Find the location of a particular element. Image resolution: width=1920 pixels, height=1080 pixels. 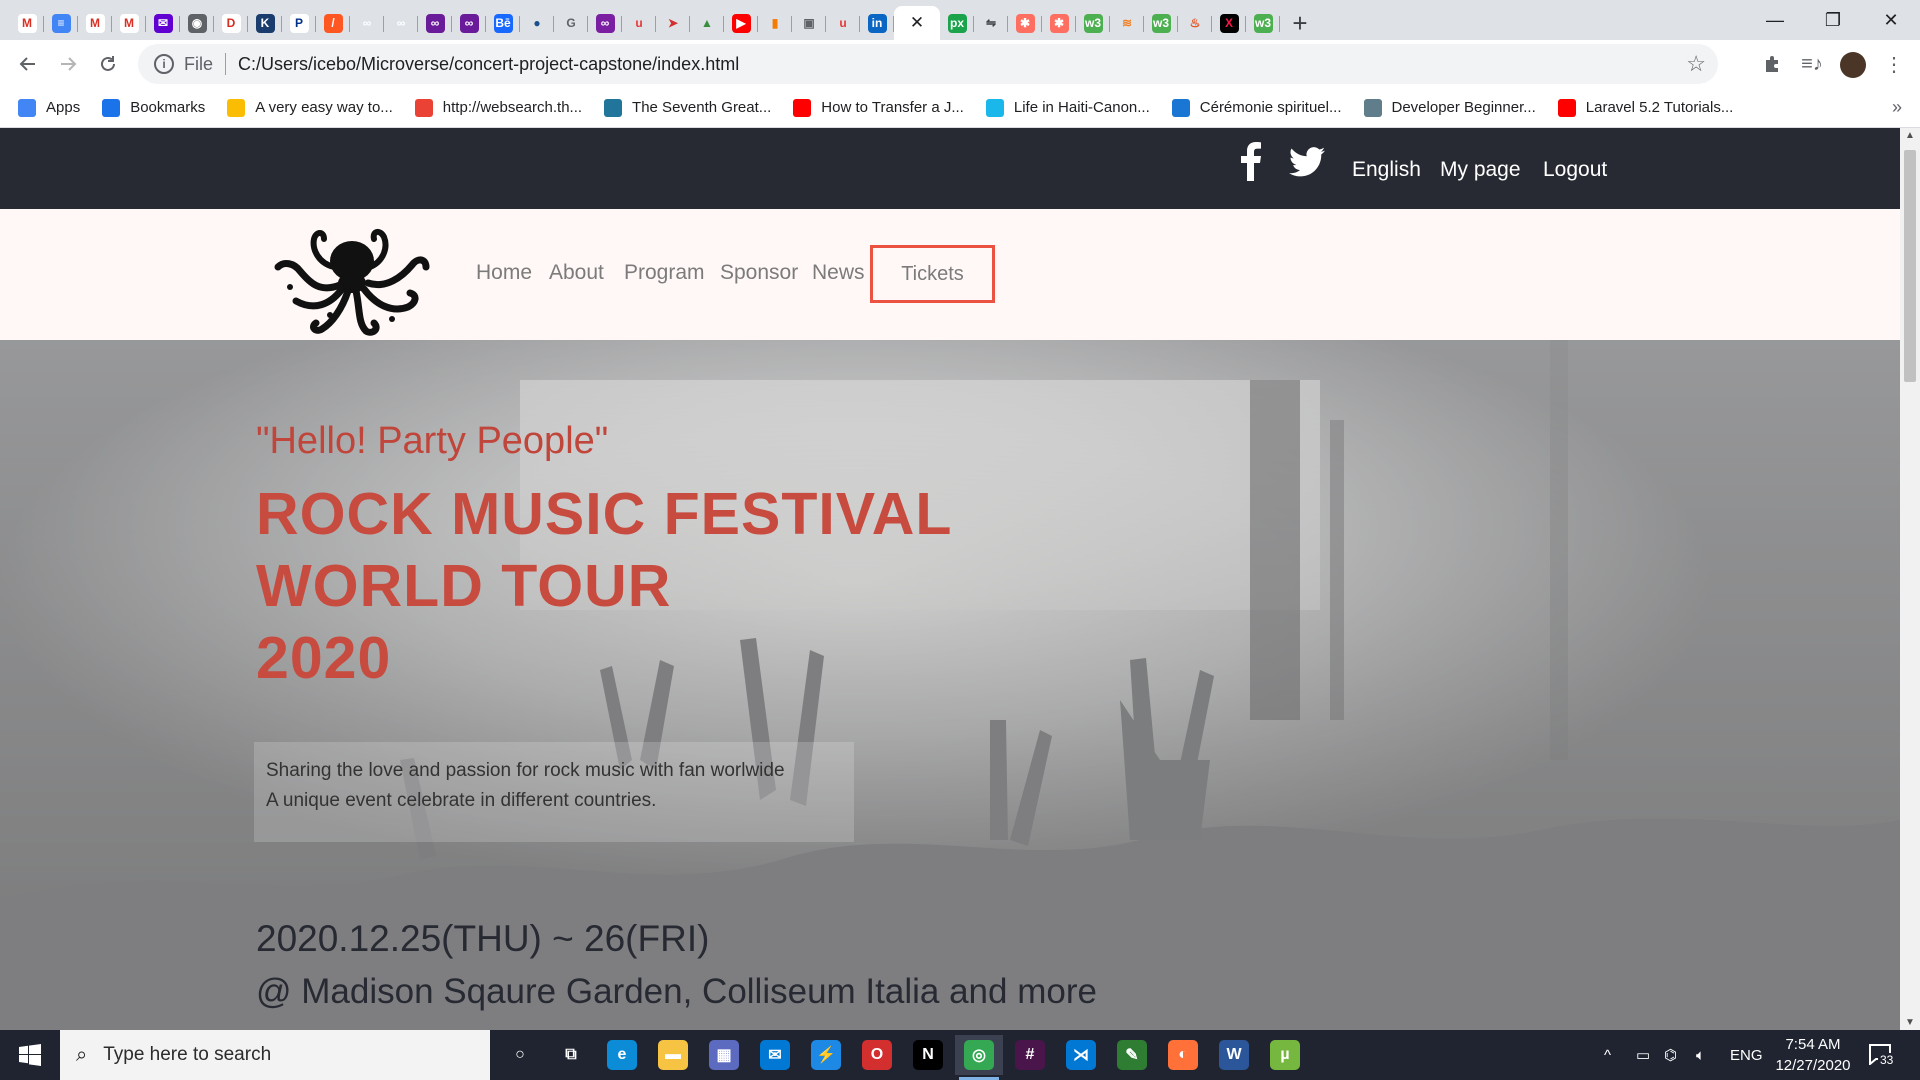

file-explorer-icon: ▬ is located at coordinates (673, 1055).